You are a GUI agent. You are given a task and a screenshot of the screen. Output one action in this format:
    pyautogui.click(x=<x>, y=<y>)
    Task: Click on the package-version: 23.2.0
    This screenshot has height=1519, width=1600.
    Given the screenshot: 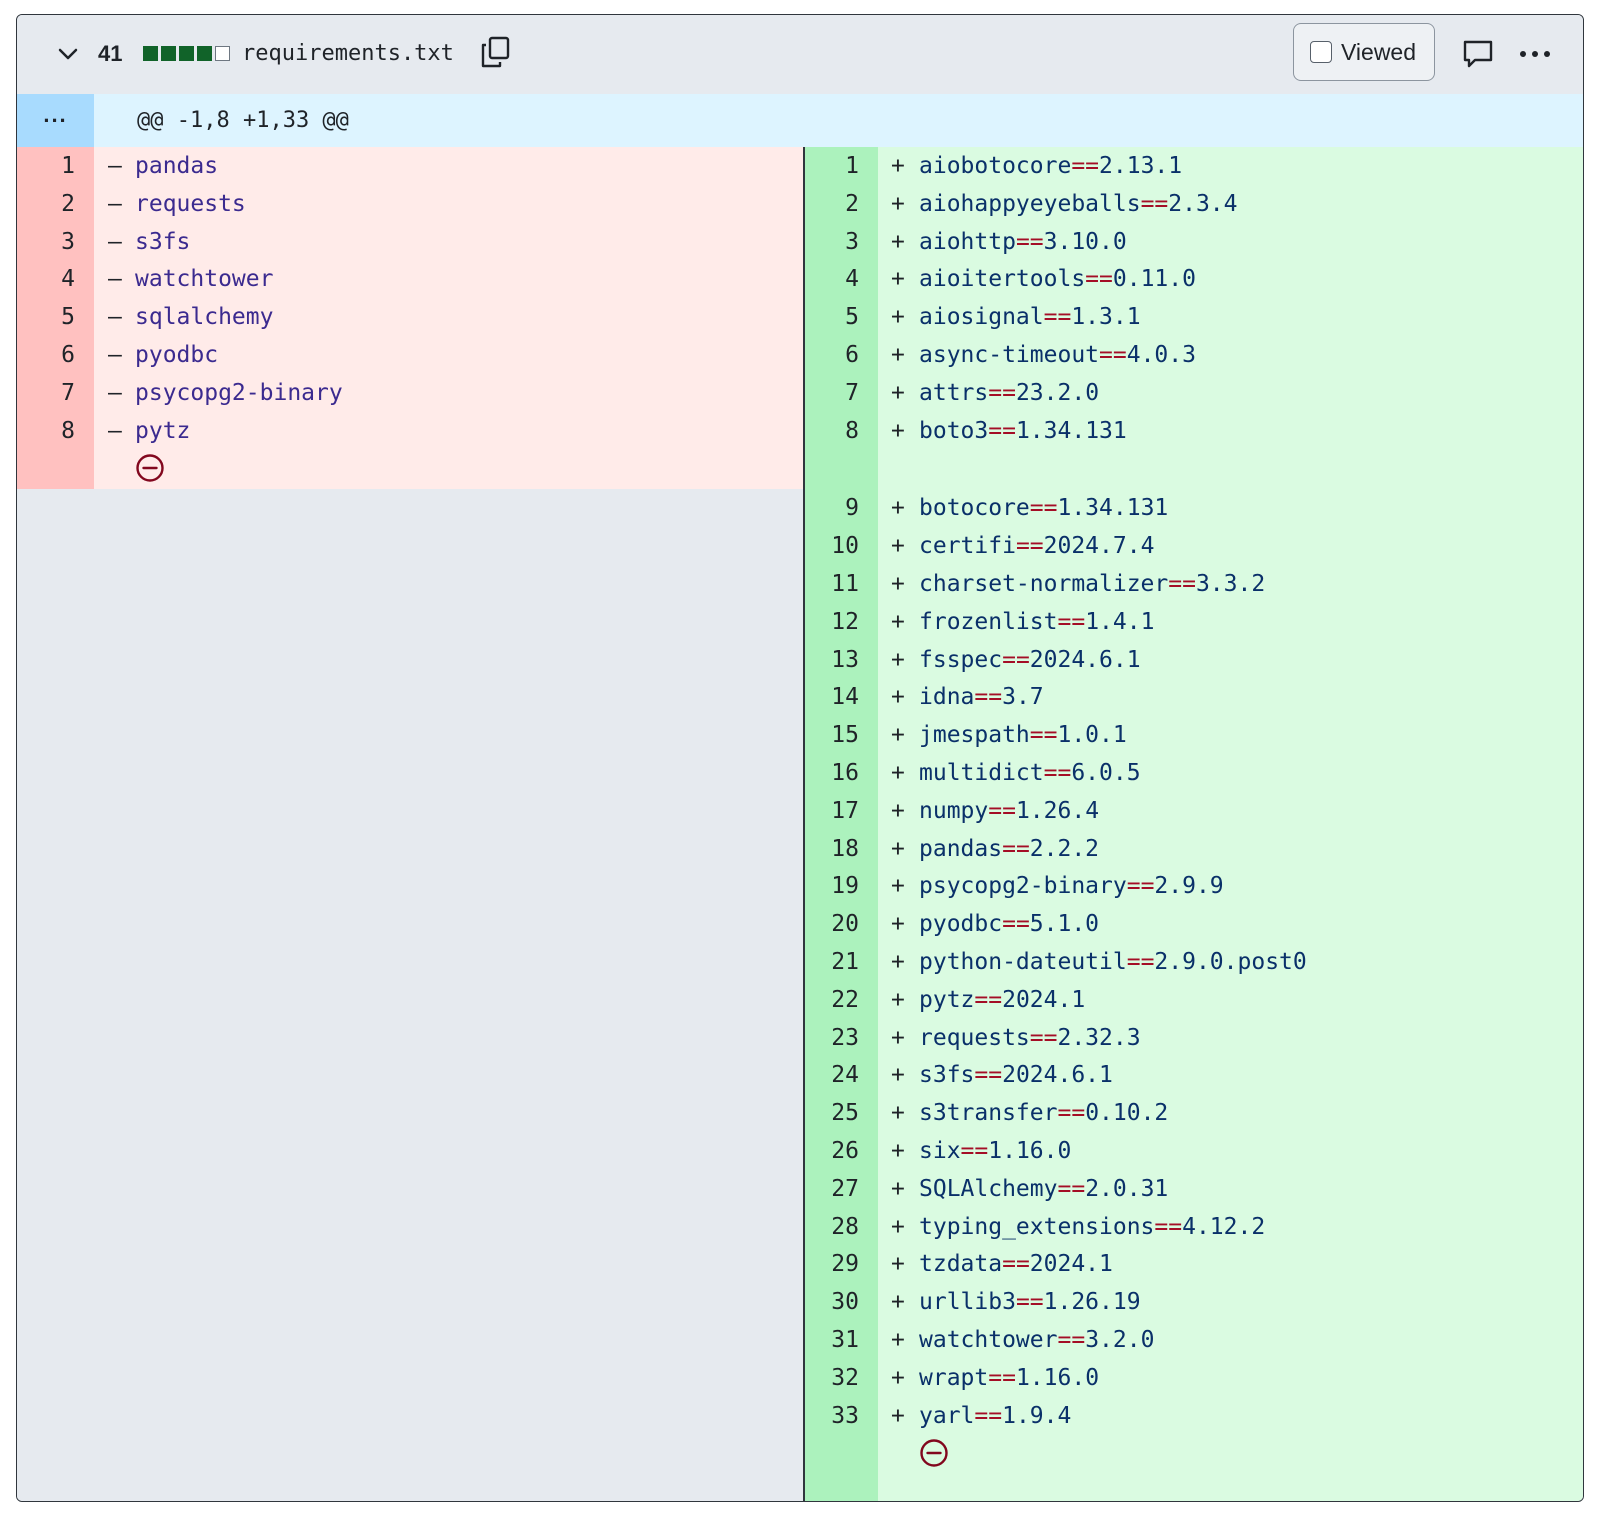 What is the action you would take?
    pyautogui.click(x=1057, y=392)
    